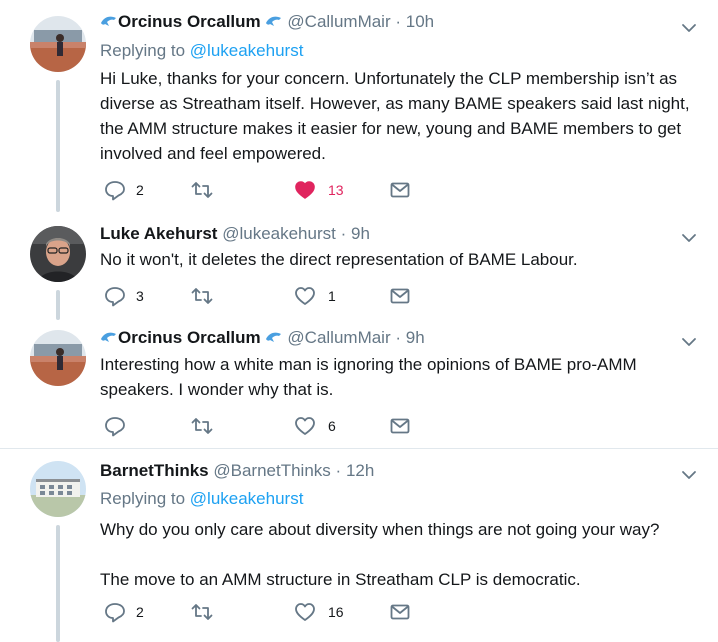  I want to click on author-name: BarnetThinks, so click(154, 470).